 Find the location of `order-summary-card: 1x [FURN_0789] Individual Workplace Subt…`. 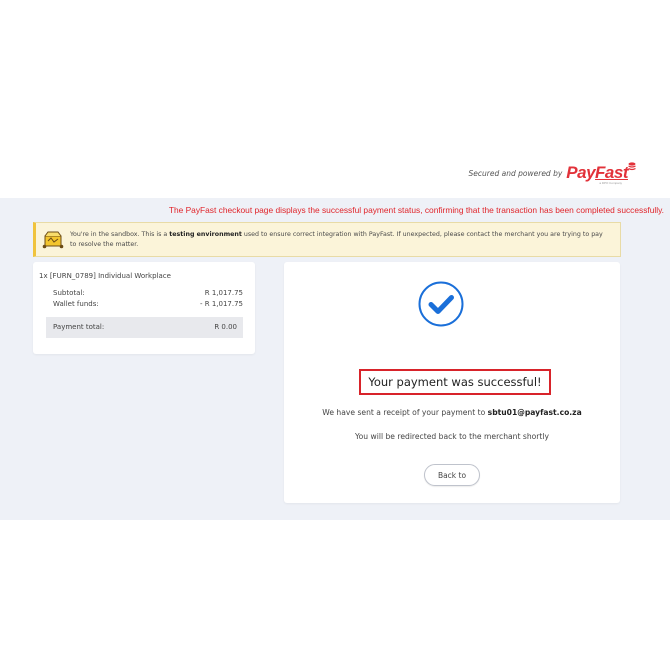

order-summary-card: 1x [FURN_0789] Individual Workplace Subt… is located at coordinates (144, 308).